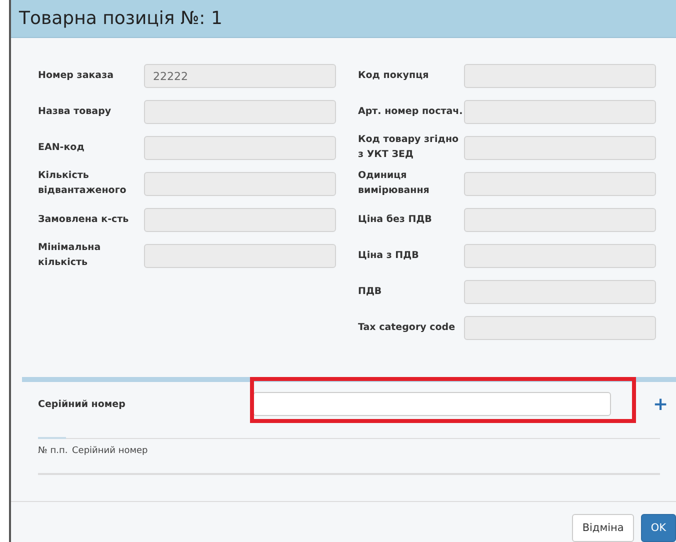 The width and height of the screenshot is (676, 542). I want to click on field-label: EAN-код, so click(62, 147).